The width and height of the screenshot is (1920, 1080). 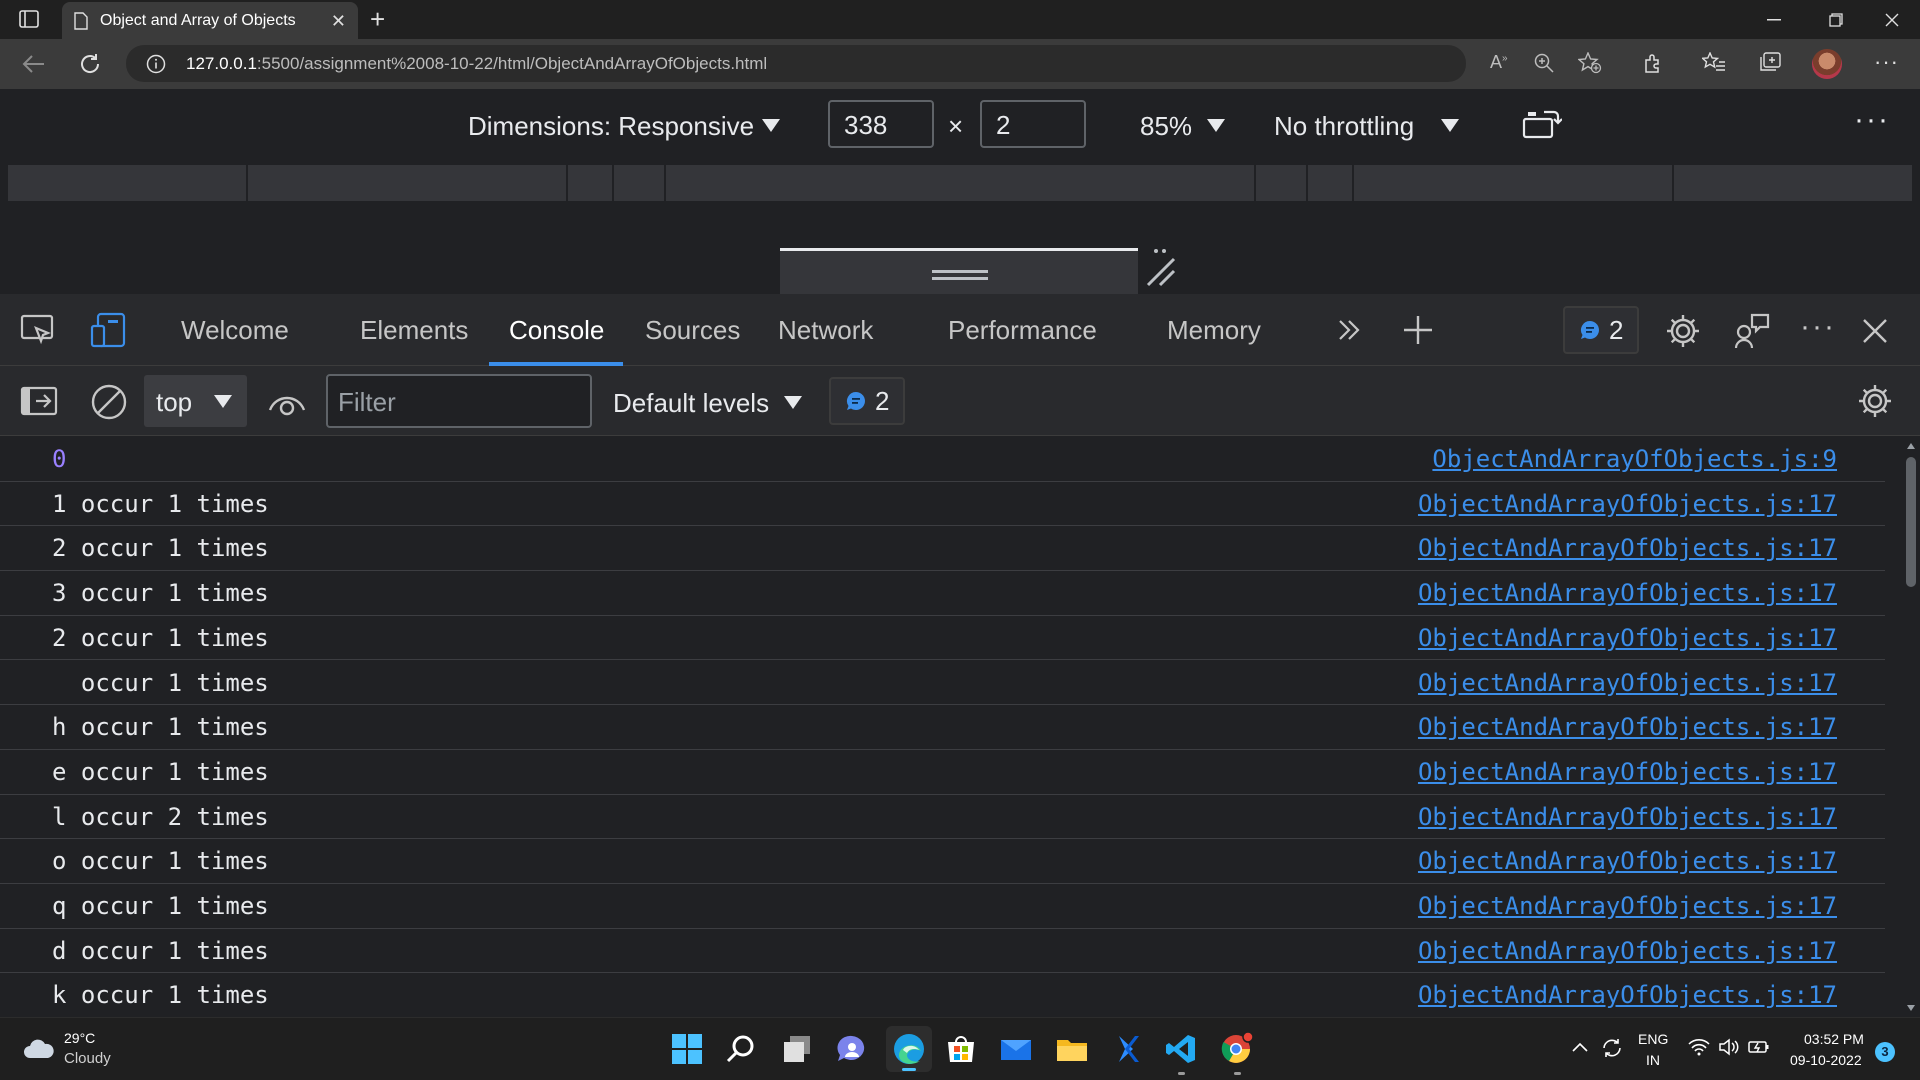 What do you see at coordinates (1653, 1039) in the screenshot?
I see `language-label: ENG` at bounding box center [1653, 1039].